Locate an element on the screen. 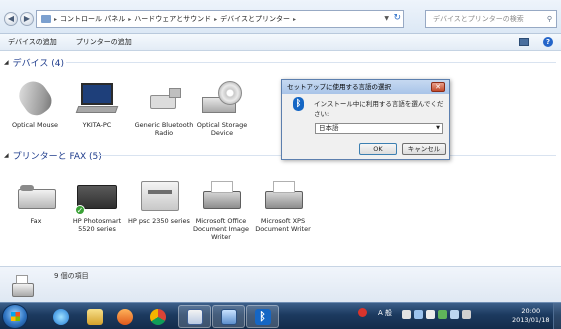 Image resolution: width=561 pixels, height=329 pixels. device-optical-storage: Optical Storage Device is located at coordinates (222, 109).